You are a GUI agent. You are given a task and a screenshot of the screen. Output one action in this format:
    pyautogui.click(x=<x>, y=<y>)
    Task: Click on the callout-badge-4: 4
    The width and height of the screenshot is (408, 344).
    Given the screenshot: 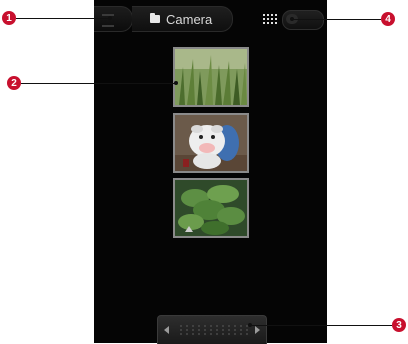 What is the action you would take?
    pyautogui.click(x=388, y=19)
    